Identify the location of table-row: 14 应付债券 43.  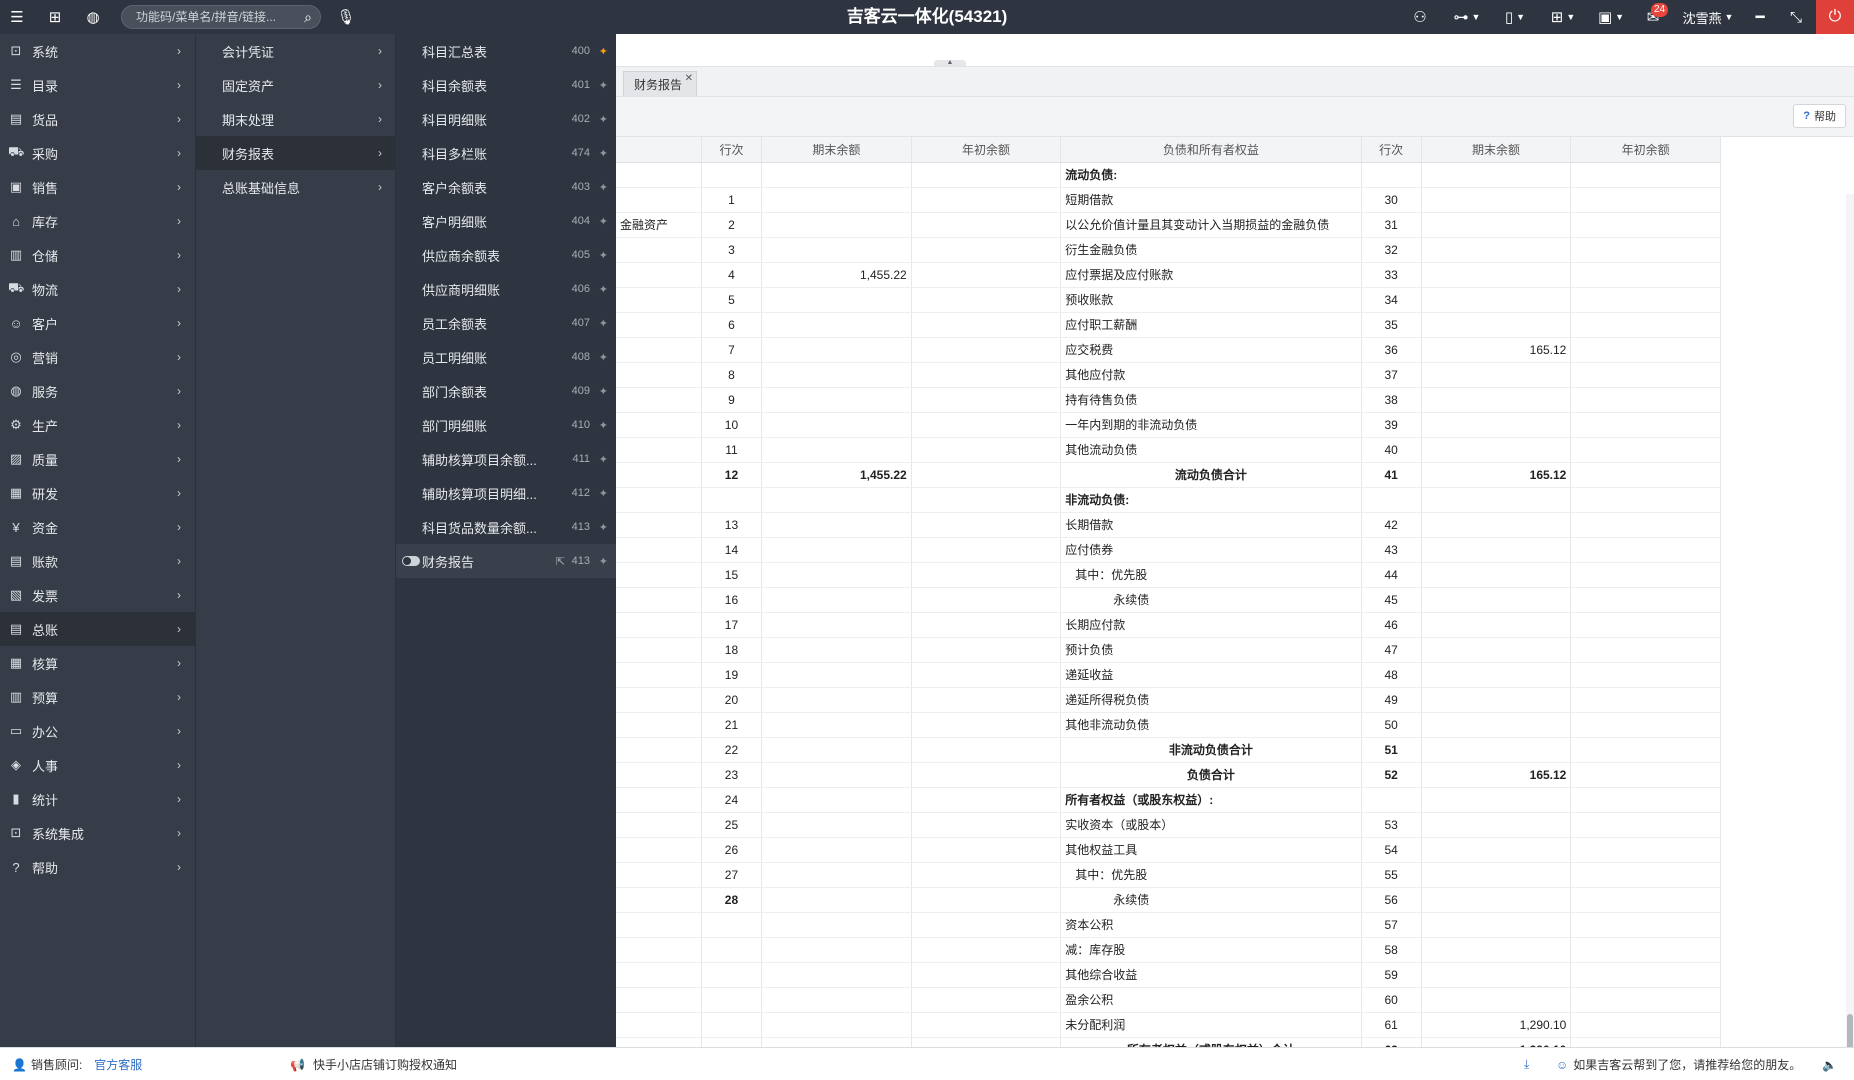
(1168, 550).